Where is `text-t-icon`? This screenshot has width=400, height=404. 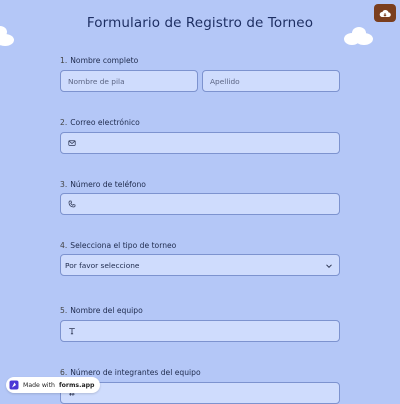 text-t-icon is located at coordinates (72, 331).